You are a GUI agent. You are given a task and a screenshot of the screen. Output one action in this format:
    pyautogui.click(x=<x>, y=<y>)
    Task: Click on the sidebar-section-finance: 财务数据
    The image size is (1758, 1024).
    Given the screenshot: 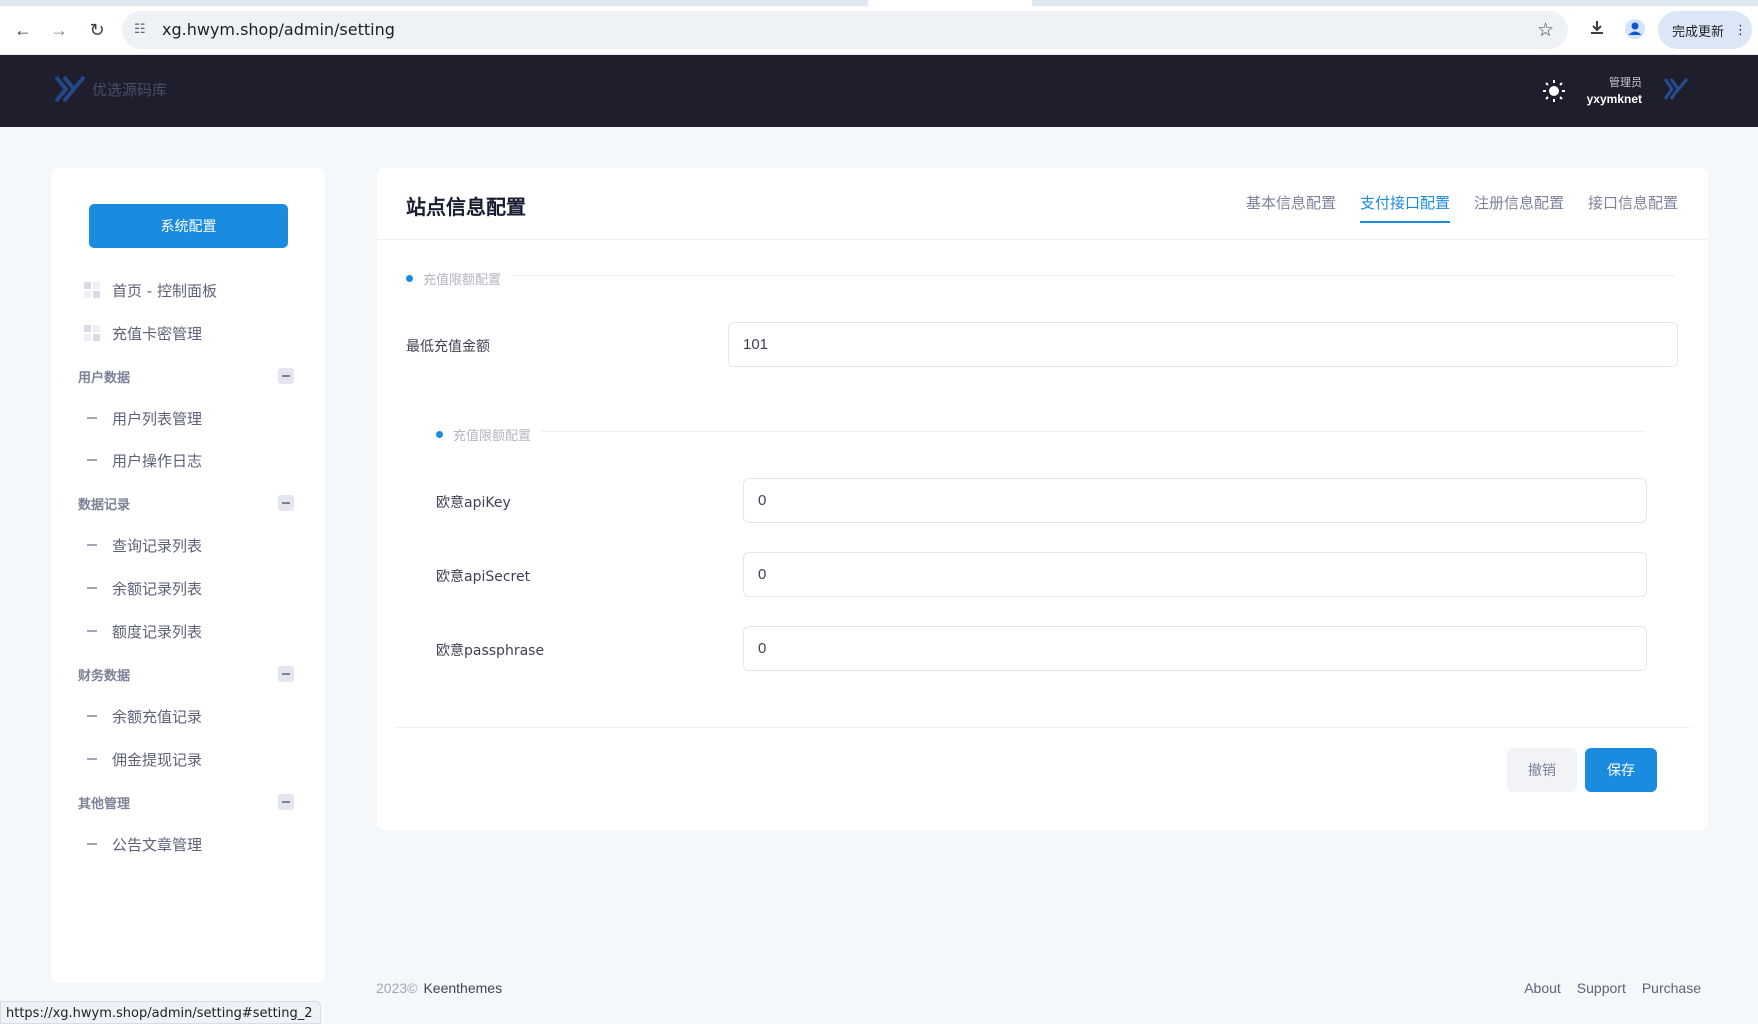 What is the action you would take?
    pyautogui.click(x=188, y=674)
    